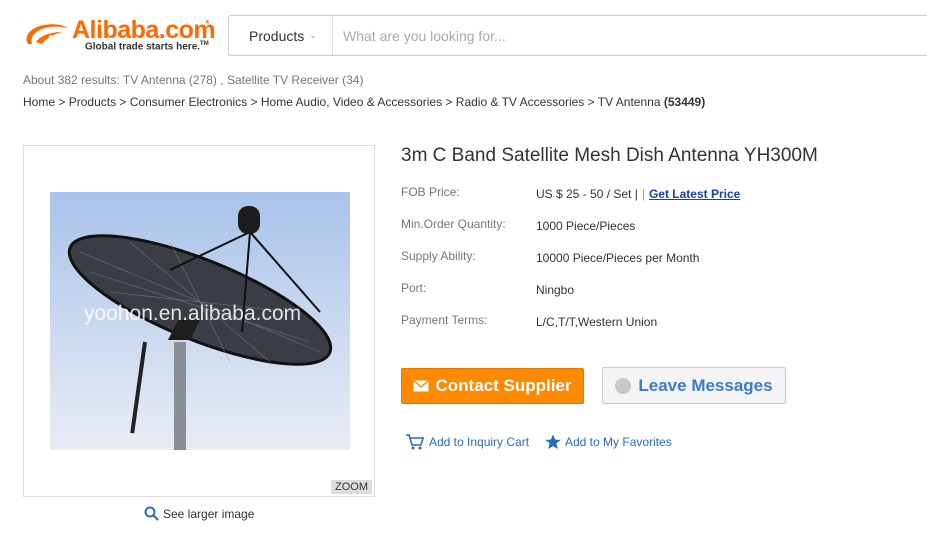 The height and width of the screenshot is (534, 927). I want to click on breadcrumb-consumer-electronics: Consumer Electronics, so click(188, 102).